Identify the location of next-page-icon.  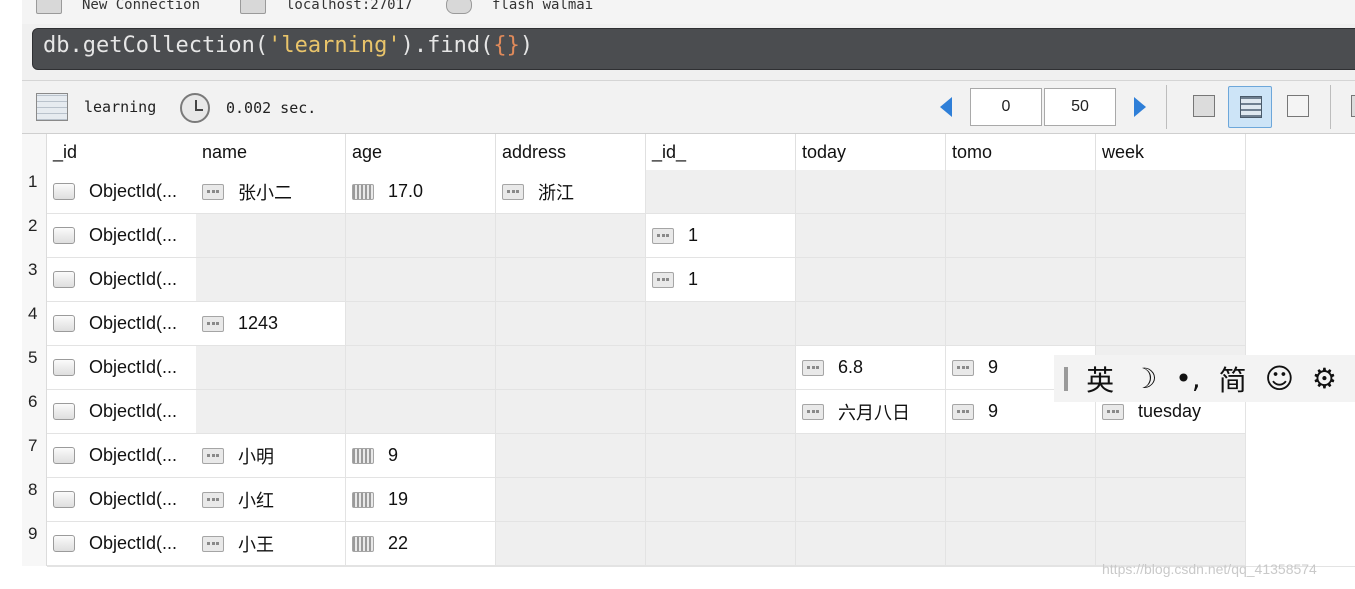
(1140, 107).